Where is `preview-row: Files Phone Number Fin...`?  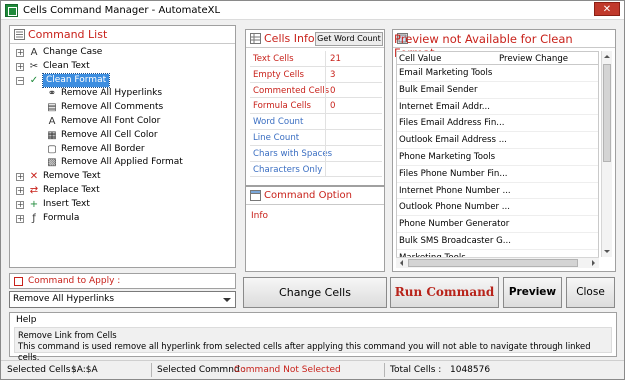 preview-row: Files Phone Number Fin... is located at coordinates (497, 174).